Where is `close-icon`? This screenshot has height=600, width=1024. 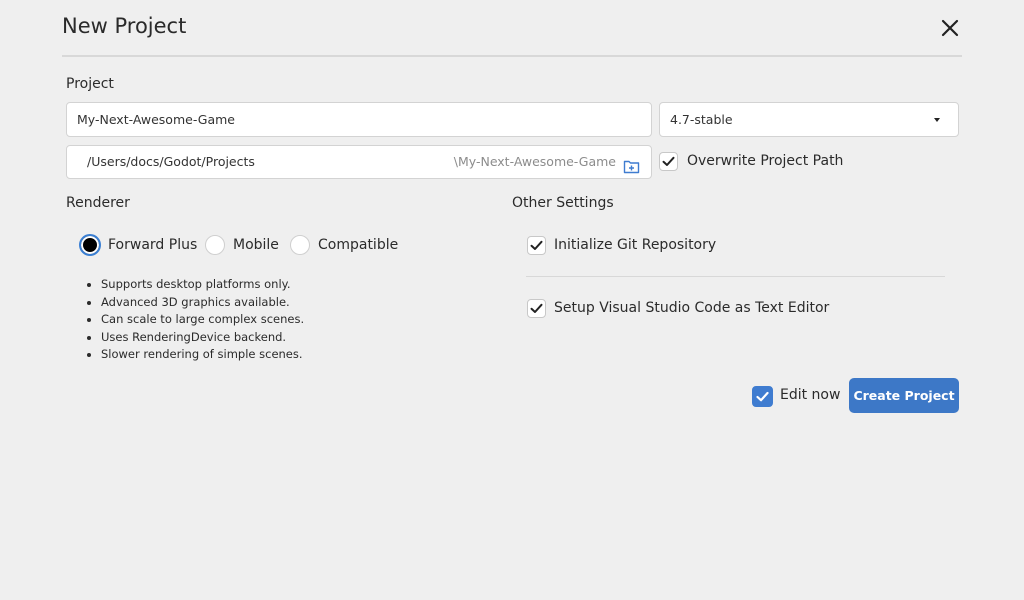
close-icon is located at coordinates (950, 28).